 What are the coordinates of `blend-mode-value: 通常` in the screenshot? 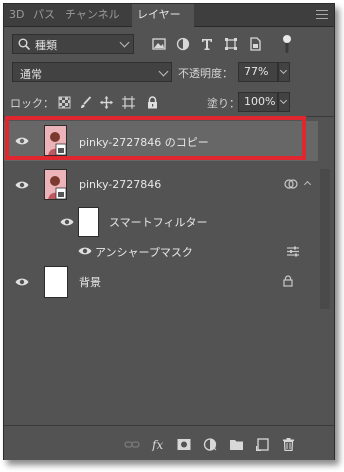 It's located at (31, 74).